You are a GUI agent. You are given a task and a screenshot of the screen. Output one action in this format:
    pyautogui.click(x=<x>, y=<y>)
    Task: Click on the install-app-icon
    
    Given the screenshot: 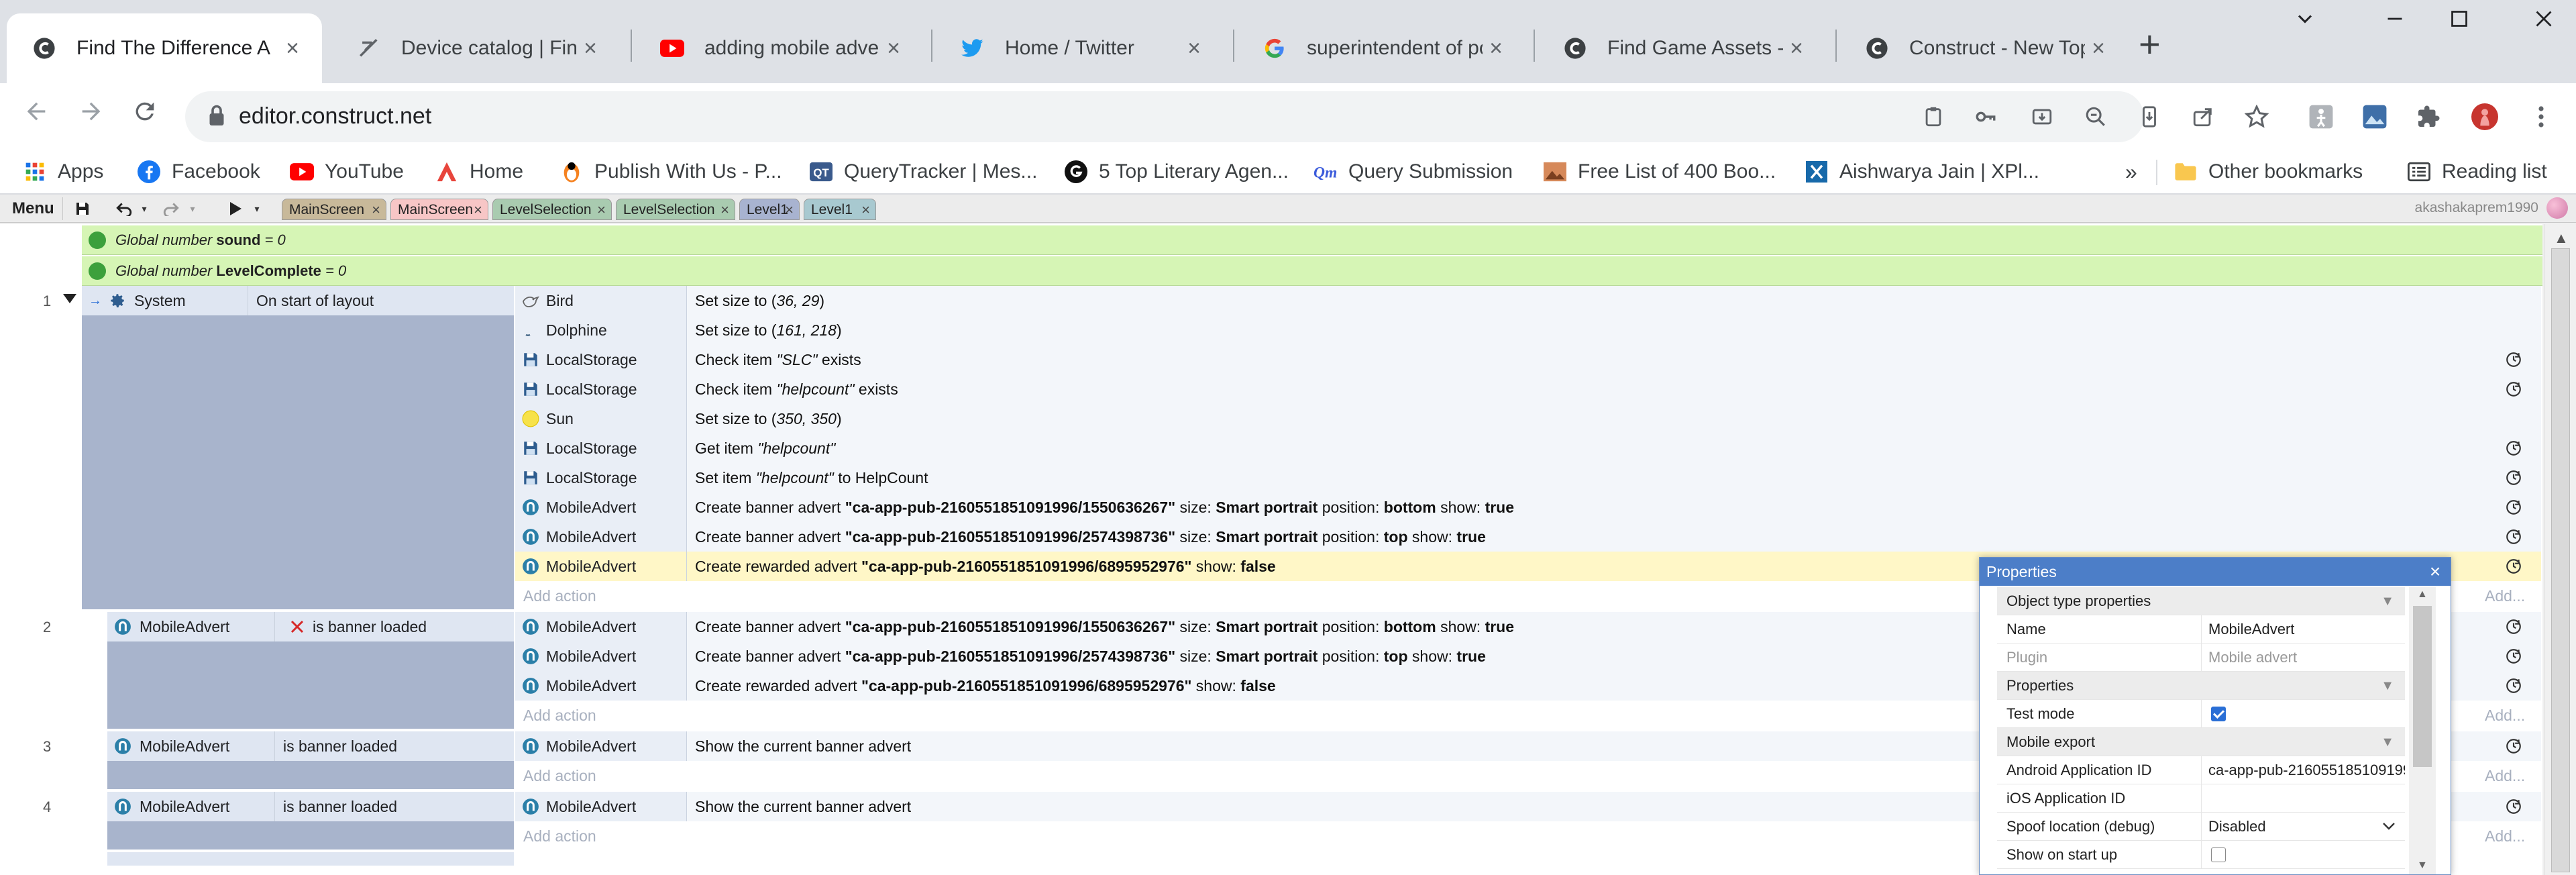 What is the action you would take?
    pyautogui.click(x=2042, y=116)
    